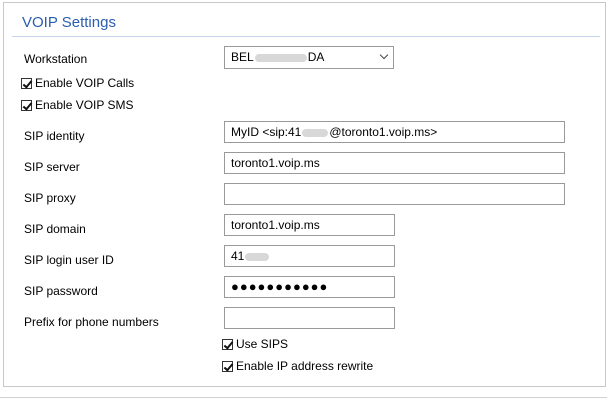  What do you see at coordinates (309, 225) in the screenshot?
I see `sip-domain-field: toronto1.voip.ms` at bounding box center [309, 225].